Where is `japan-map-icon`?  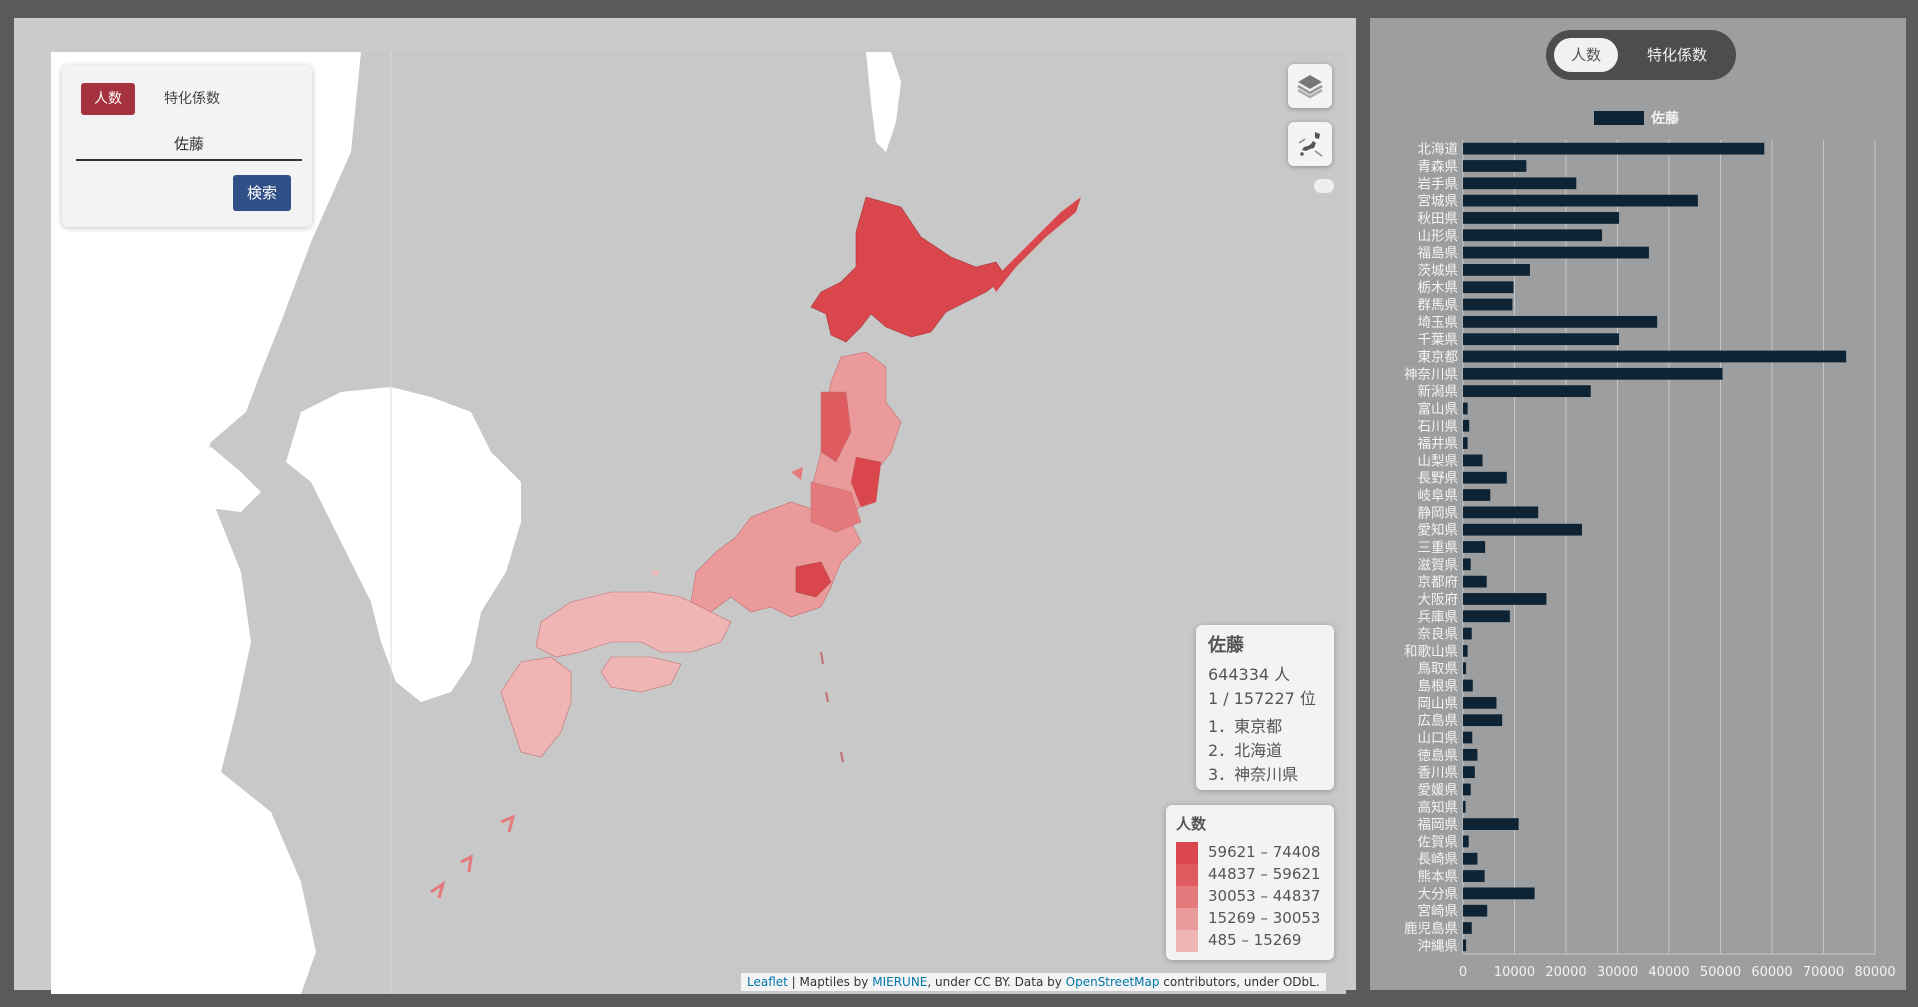 japan-map-icon is located at coordinates (1310, 144).